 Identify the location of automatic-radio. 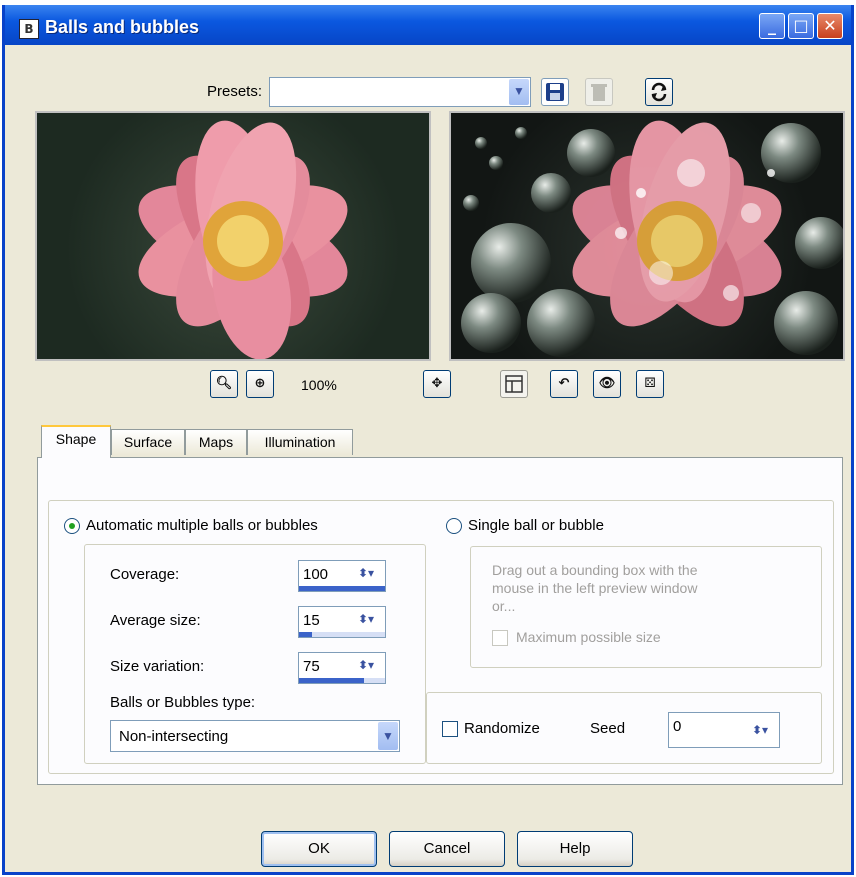
(72, 526).